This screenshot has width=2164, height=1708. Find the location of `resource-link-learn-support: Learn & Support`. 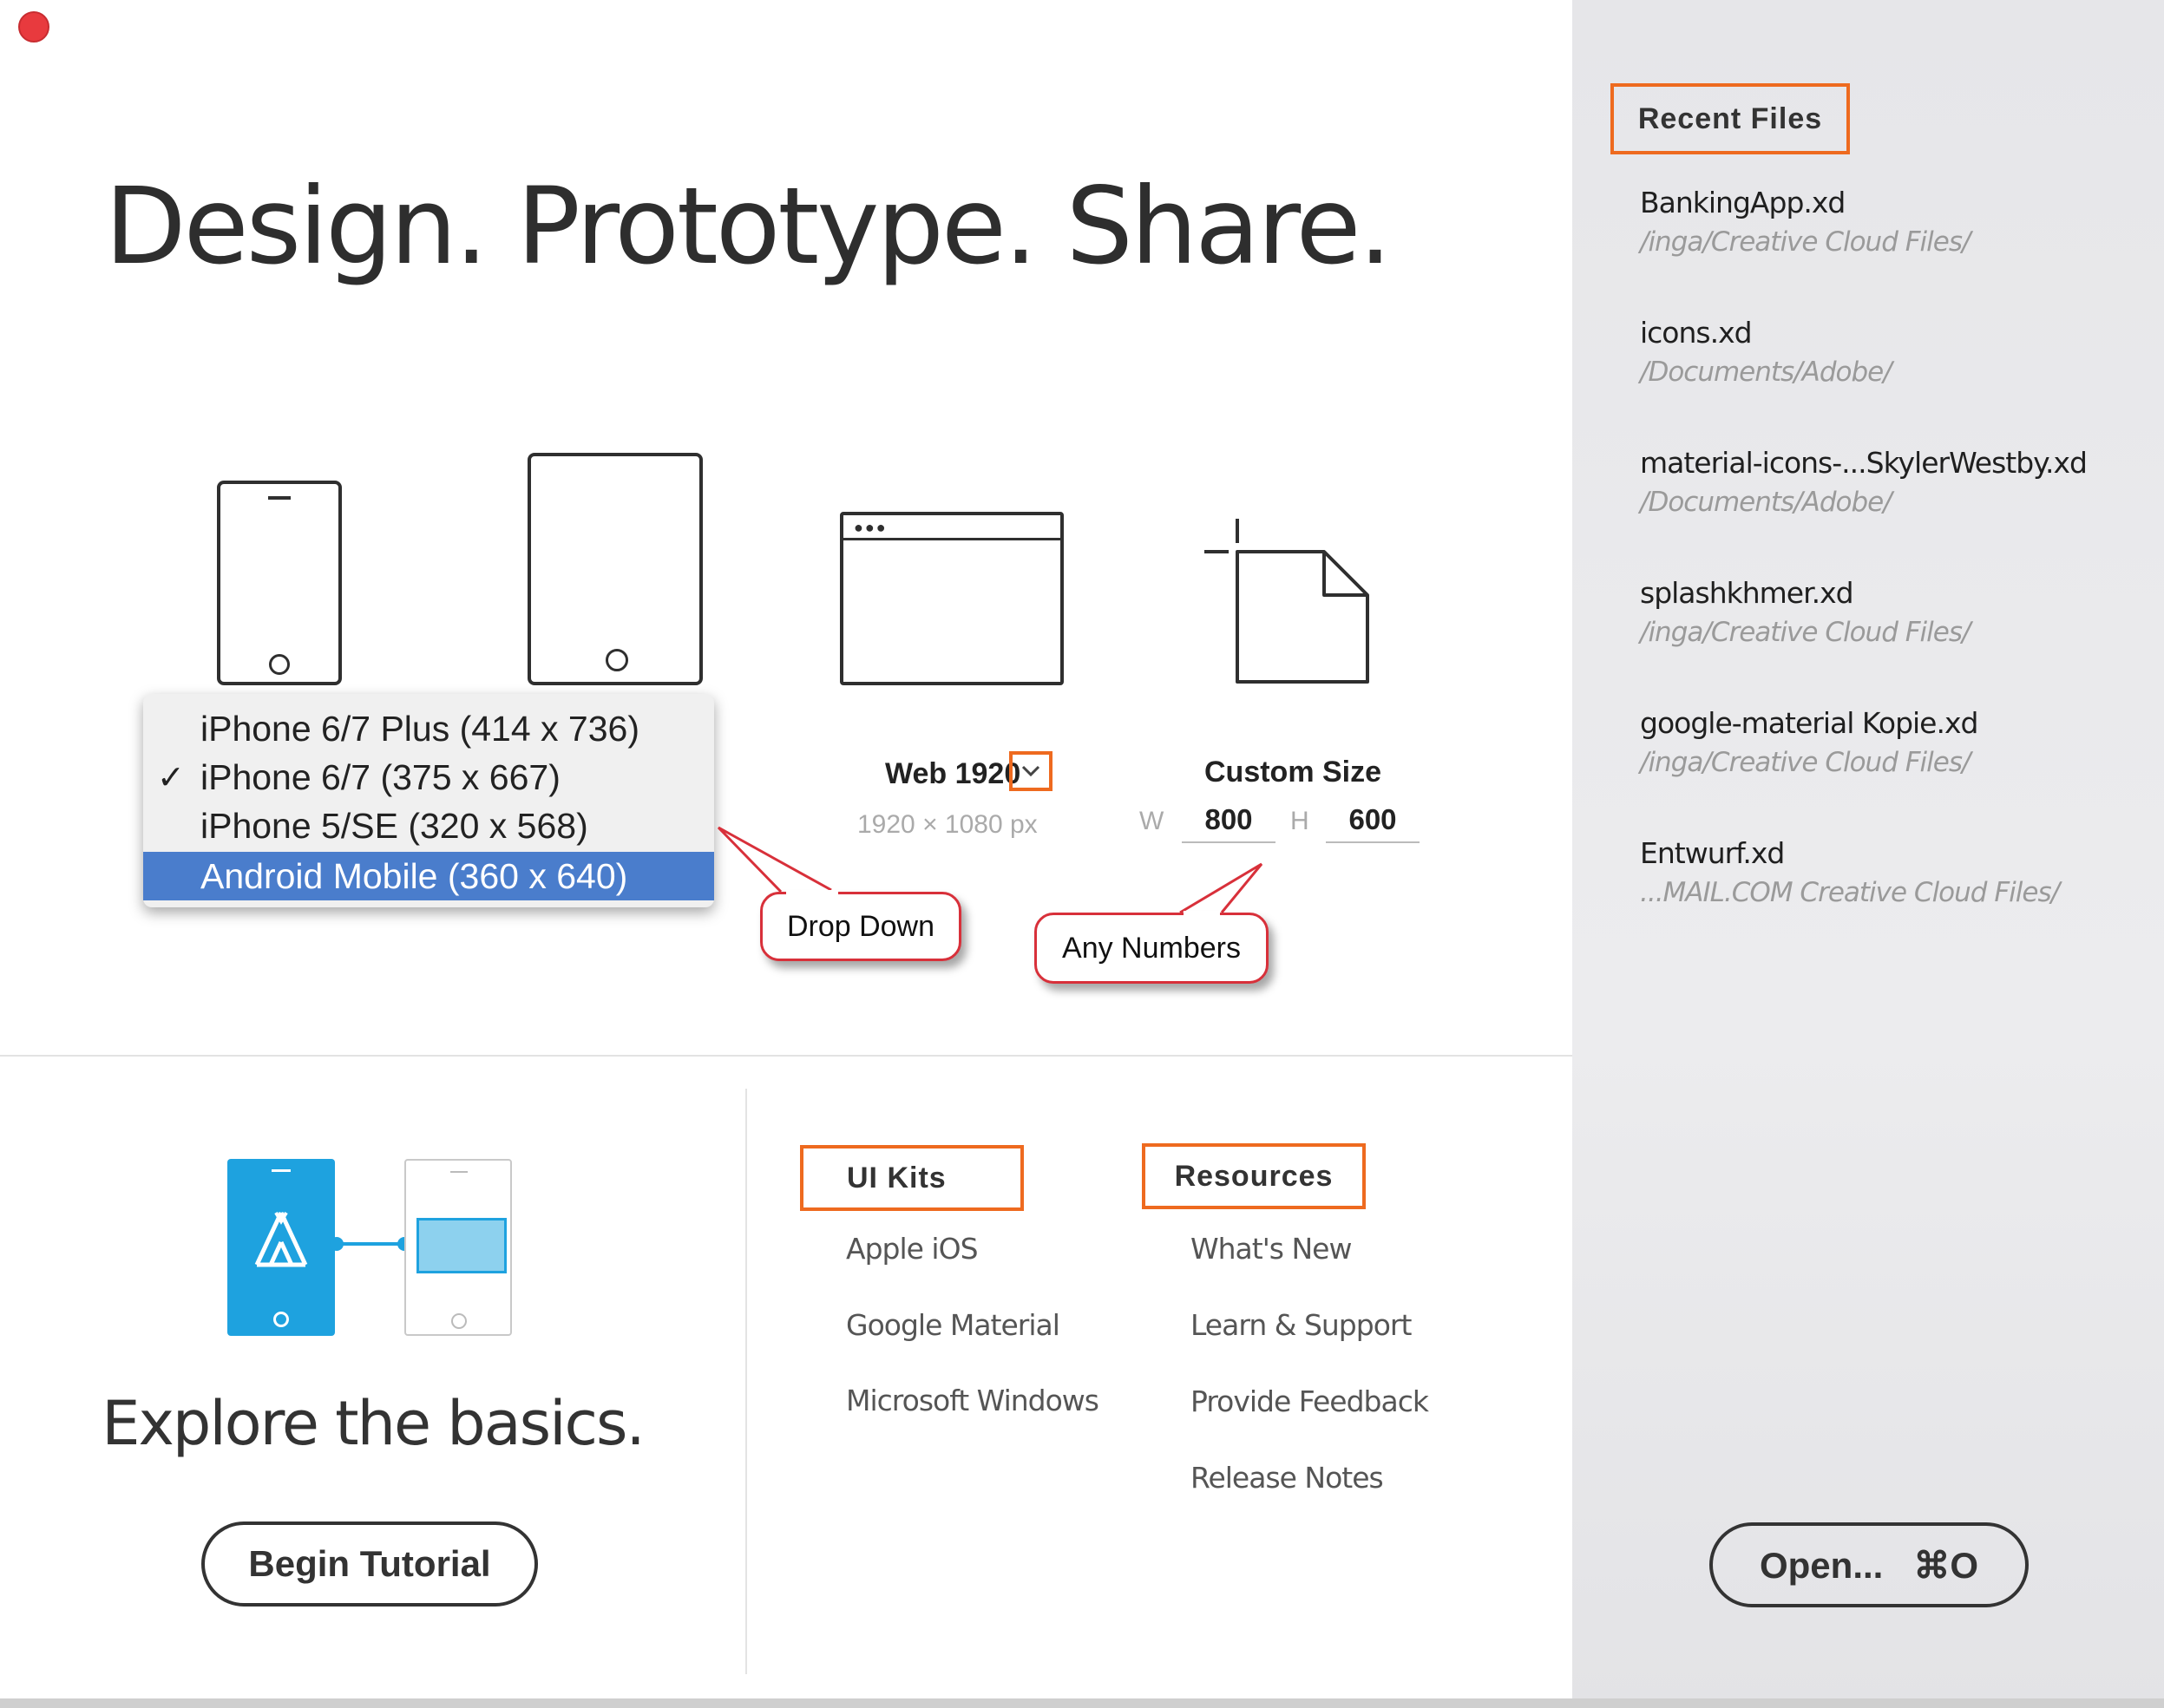

resource-link-learn-support: Learn & Support is located at coordinates (1301, 1325).